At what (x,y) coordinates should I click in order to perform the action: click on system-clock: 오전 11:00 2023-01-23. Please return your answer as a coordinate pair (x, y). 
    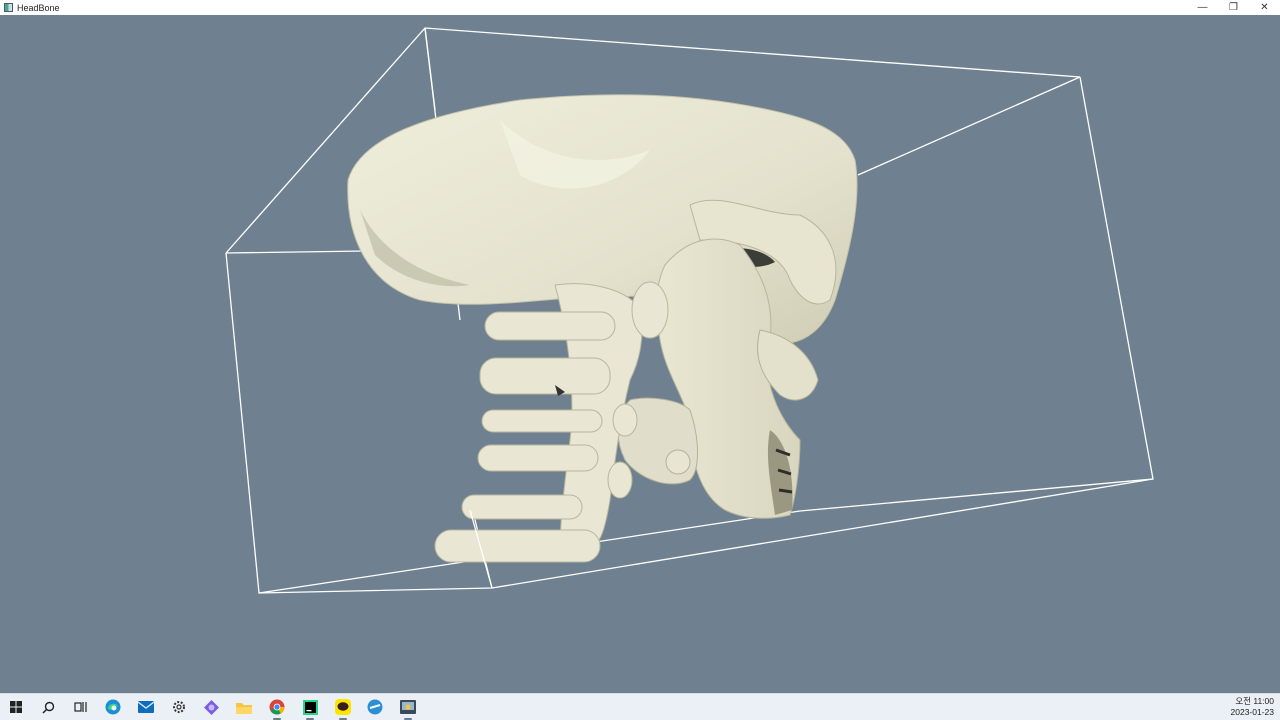
    Looking at the image, I should click on (1252, 707).